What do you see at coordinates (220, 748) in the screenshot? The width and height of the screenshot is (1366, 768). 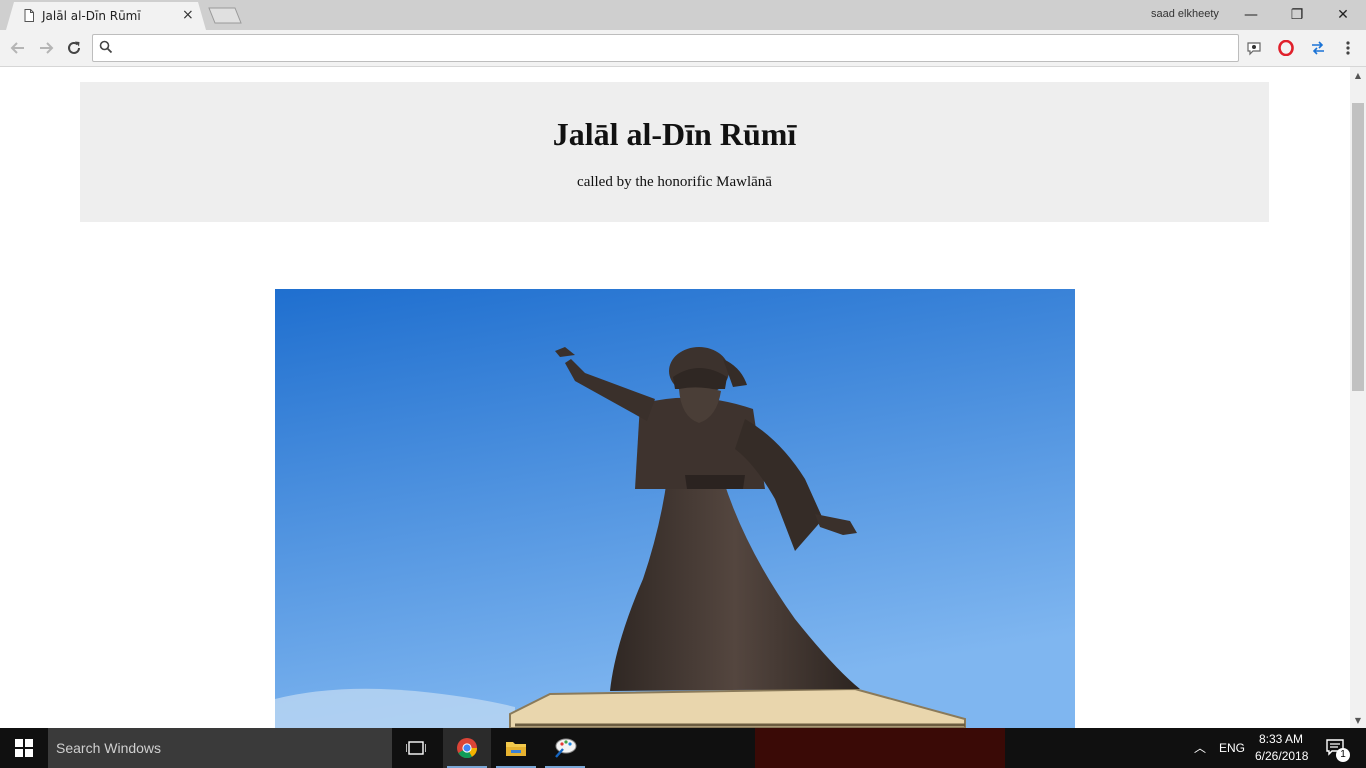 I see `taskbar-search-box: Search Windows` at bounding box center [220, 748].